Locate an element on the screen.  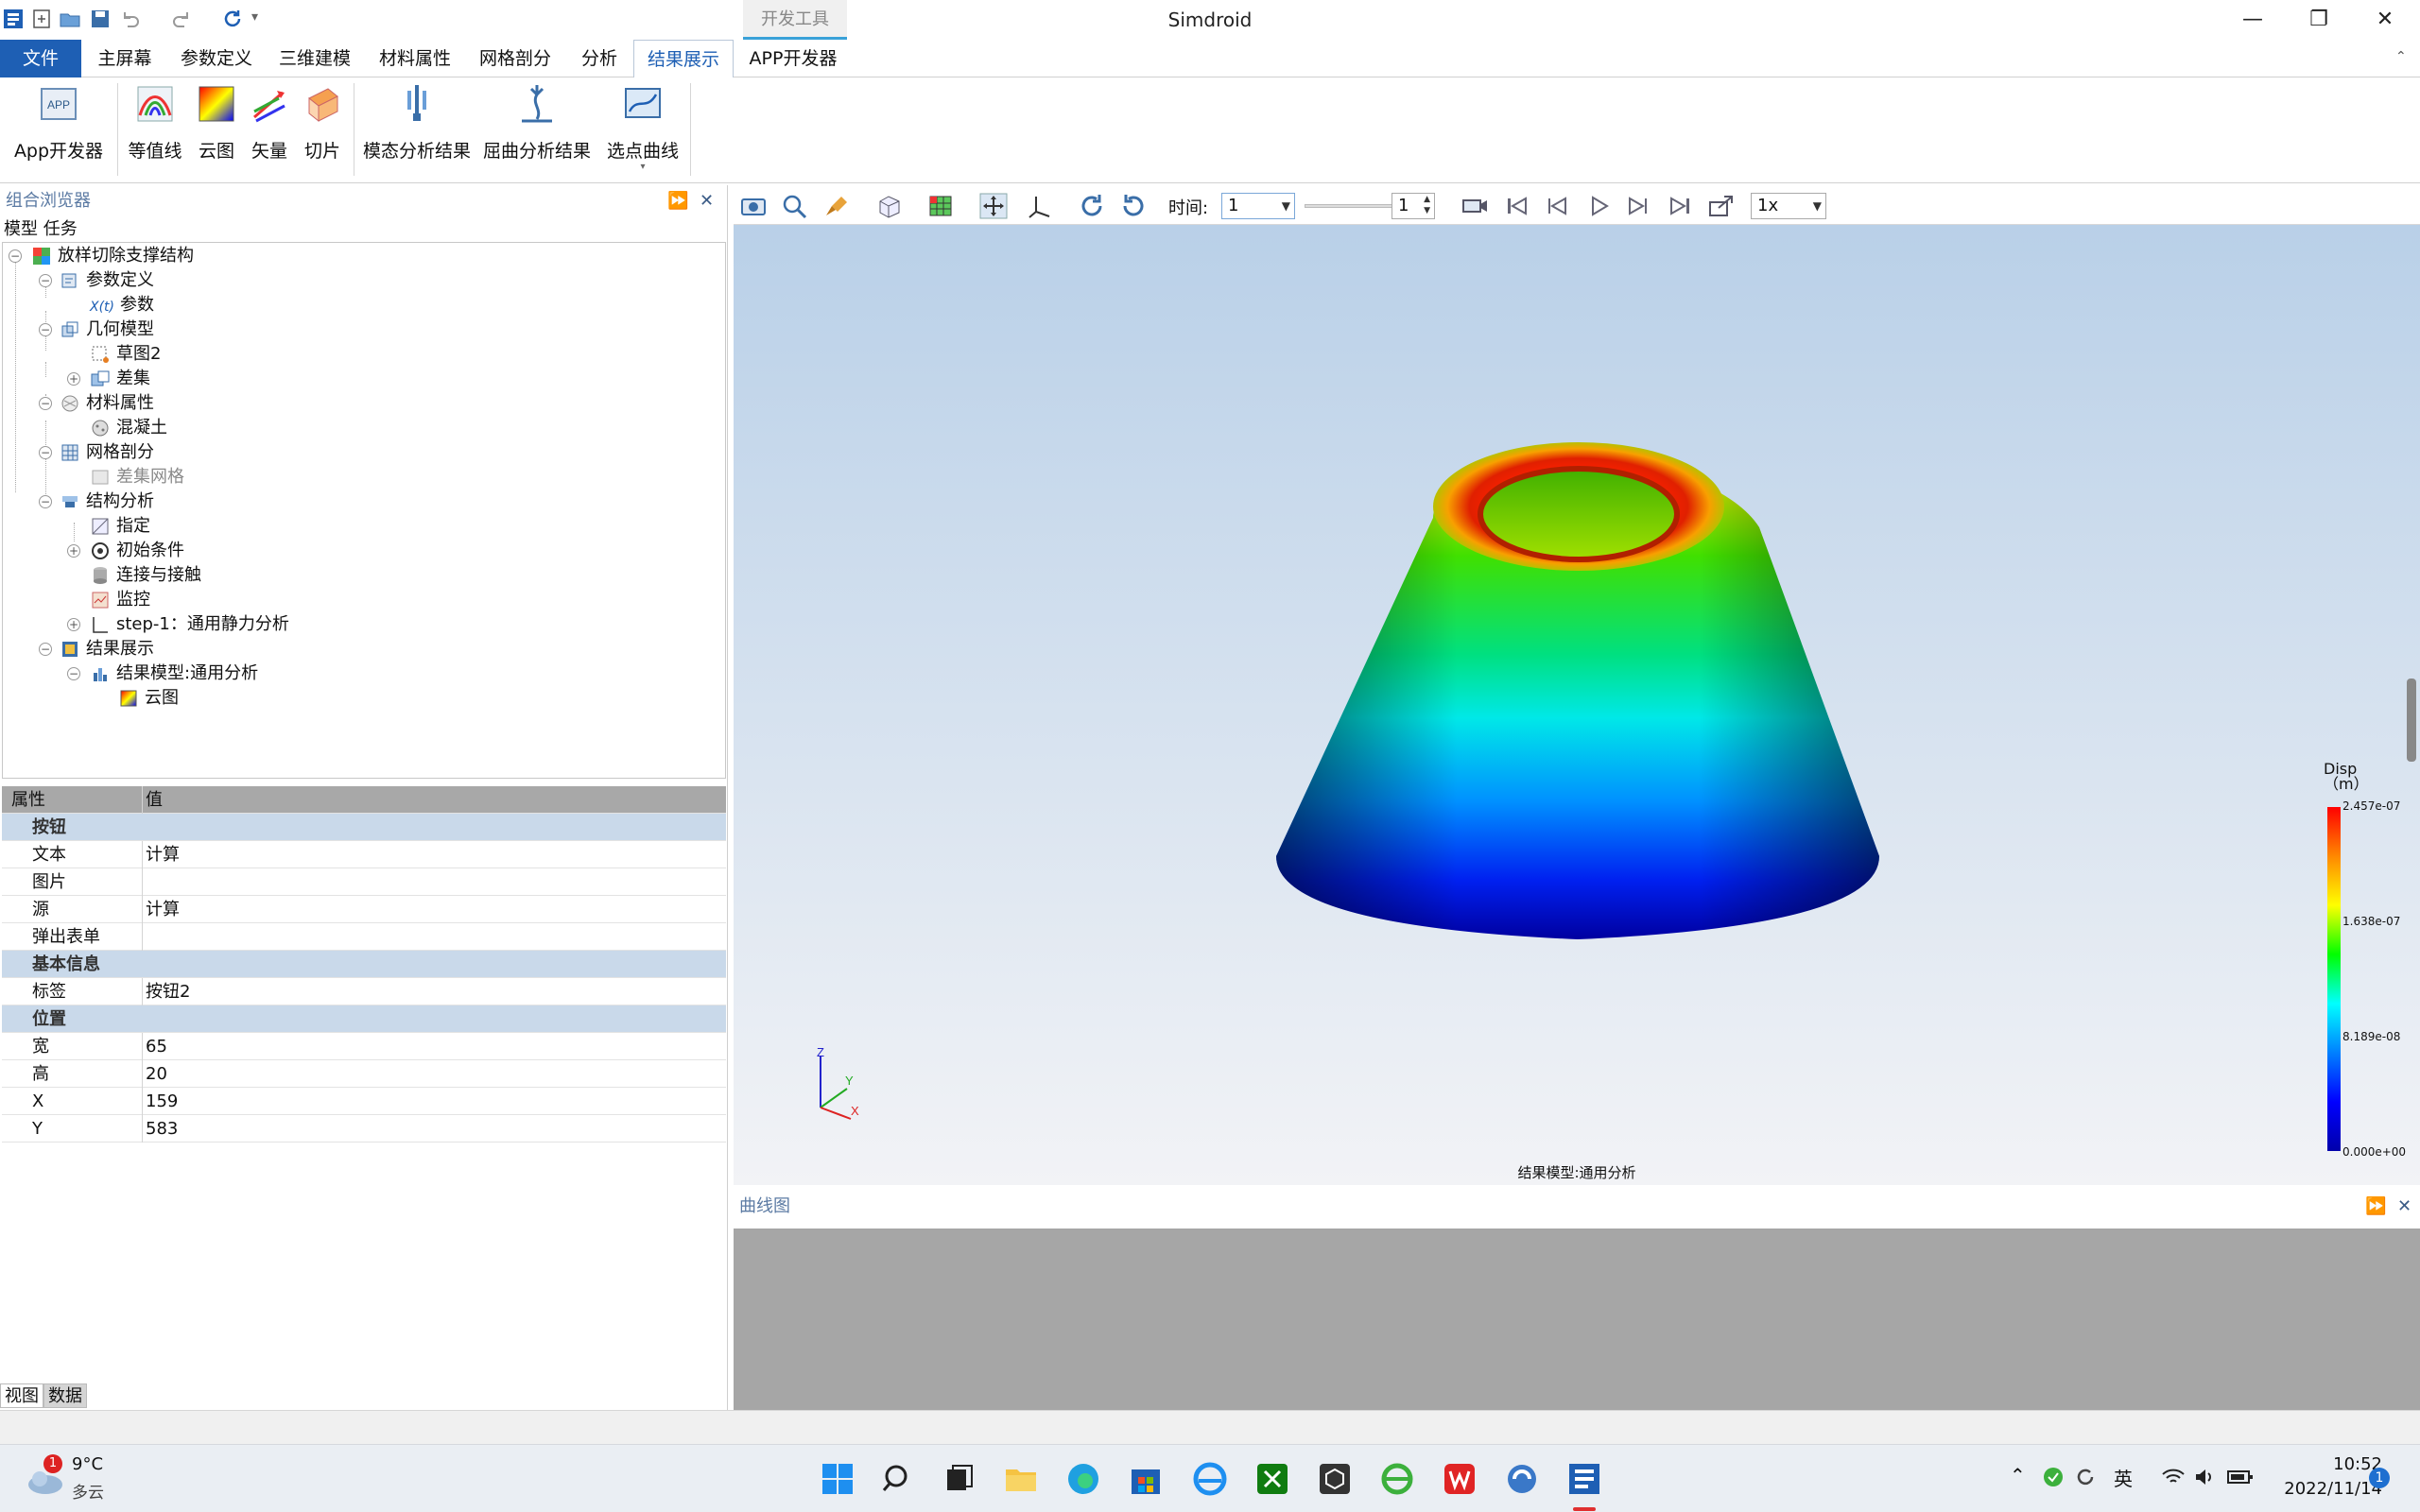
camera-icon is located at coordinates (753, 206).